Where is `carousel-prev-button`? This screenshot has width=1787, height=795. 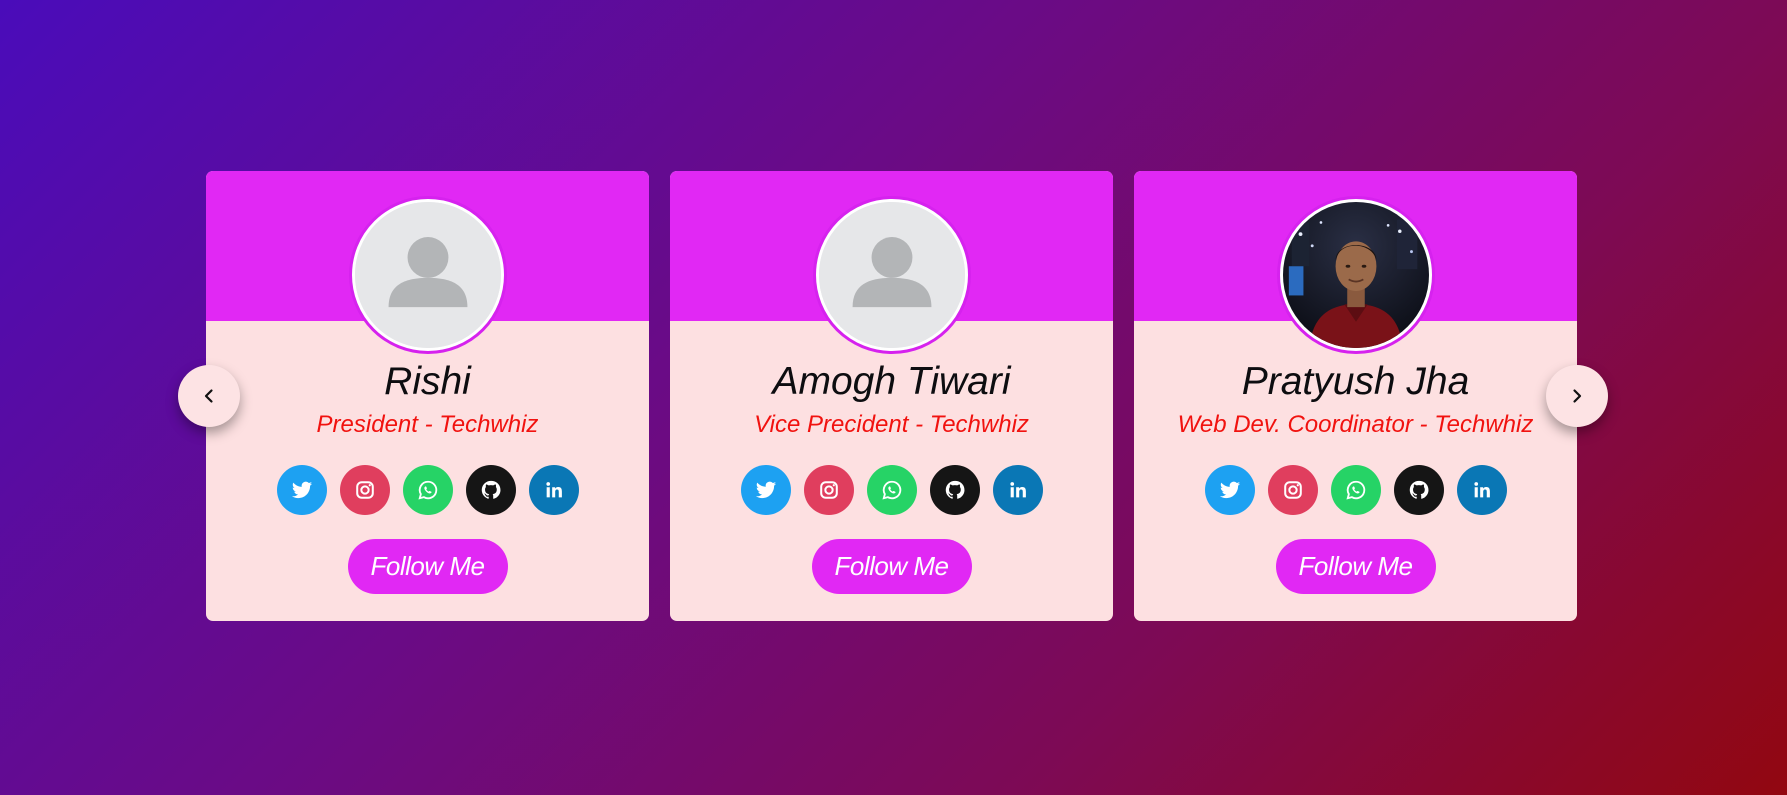
carousel-prev-button is located at coordinates (209, 396).